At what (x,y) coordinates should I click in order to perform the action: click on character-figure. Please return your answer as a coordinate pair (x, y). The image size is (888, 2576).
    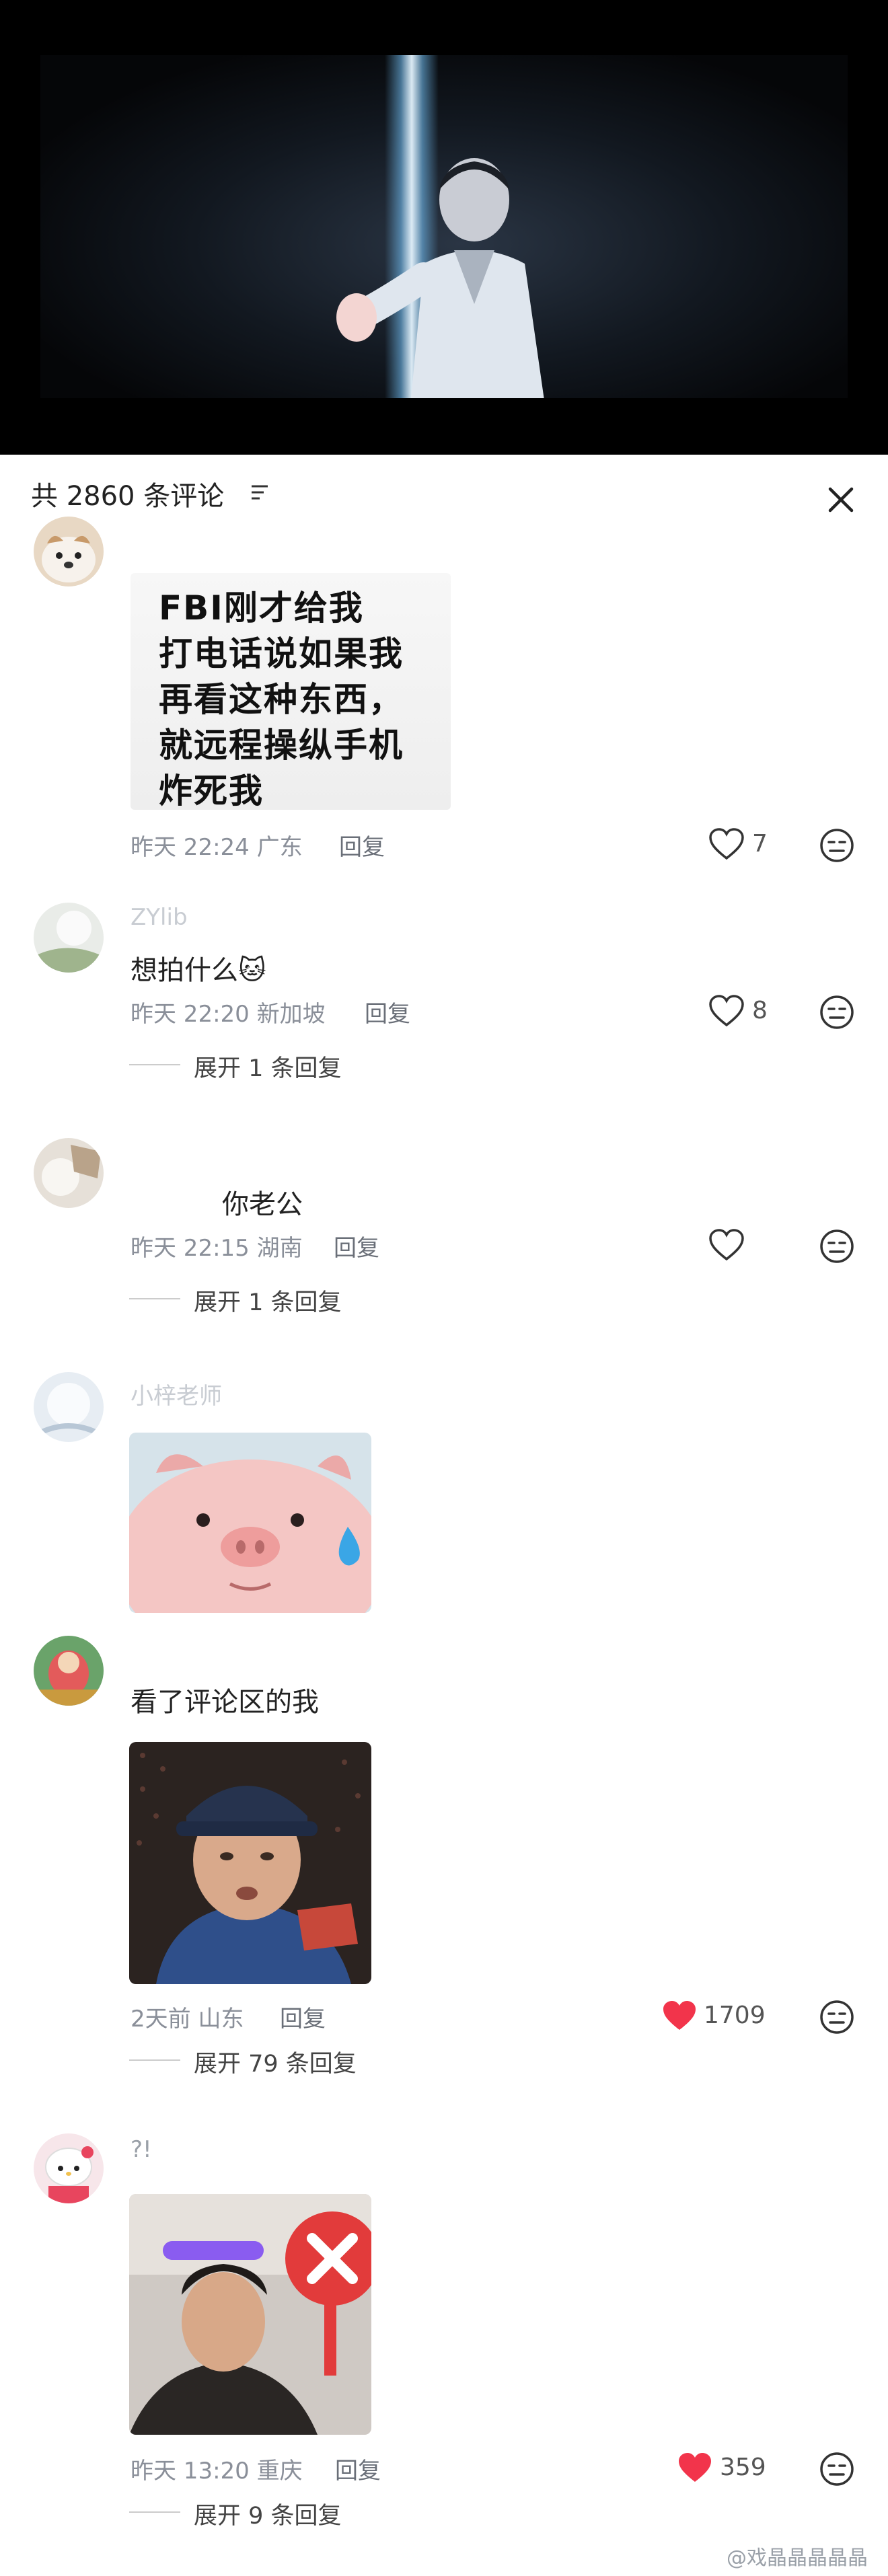
    Looking at the image, I should click on (440, 278).